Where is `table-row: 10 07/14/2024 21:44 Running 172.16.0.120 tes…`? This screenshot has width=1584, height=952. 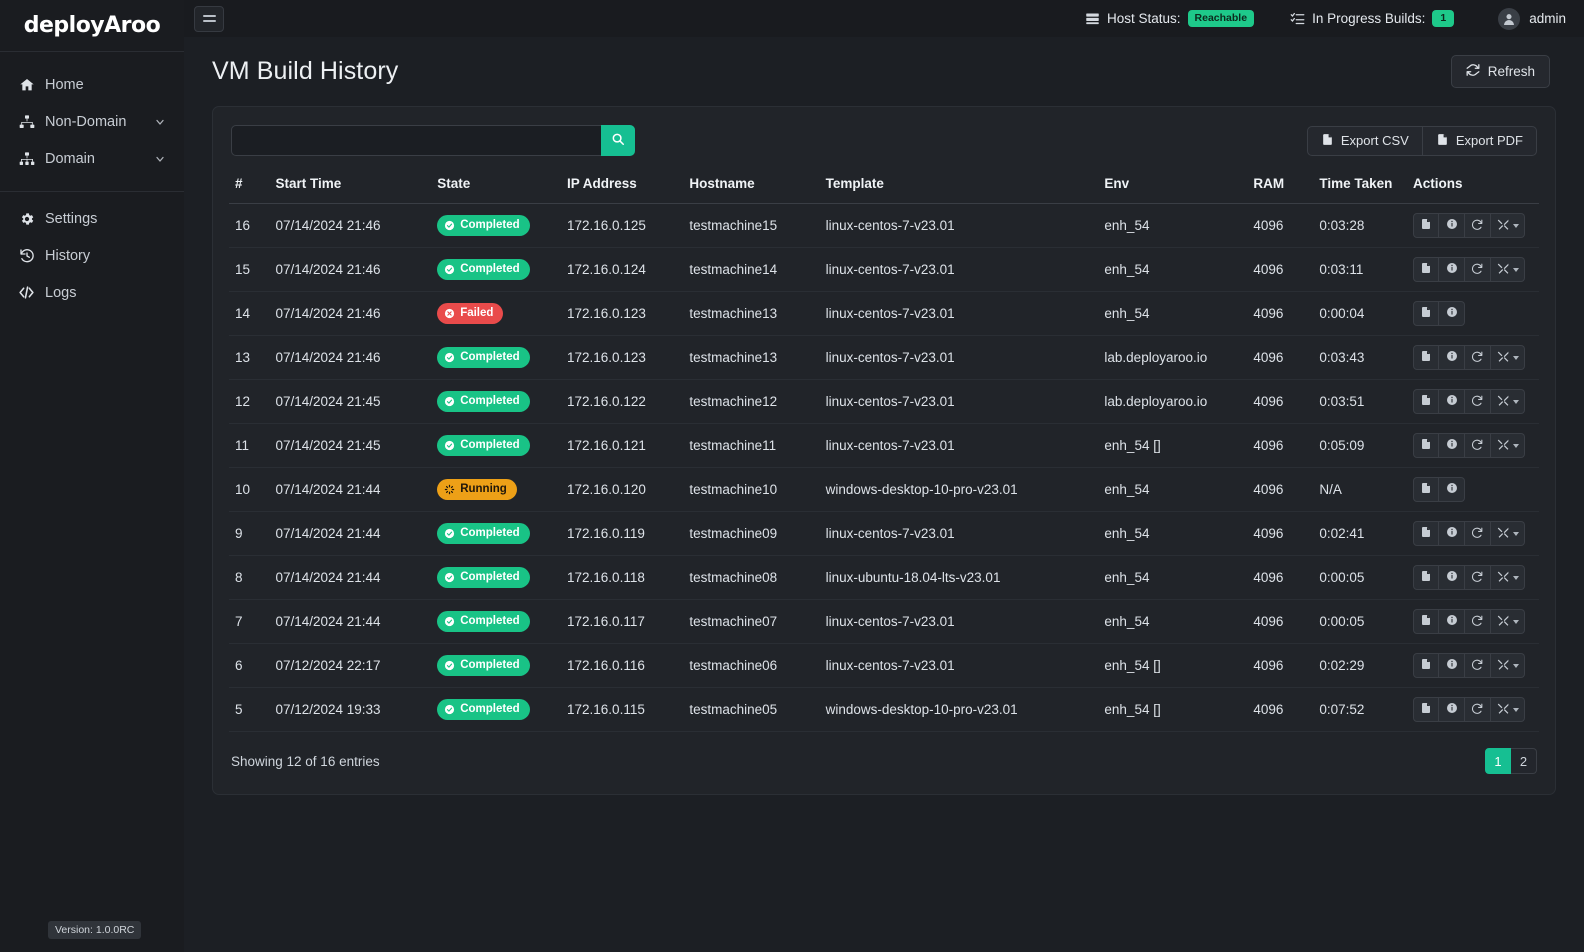
table-row: 10 07/14/2024 21:44 Running 172.16.0.120 tes… is located at coordinates (884, 489).